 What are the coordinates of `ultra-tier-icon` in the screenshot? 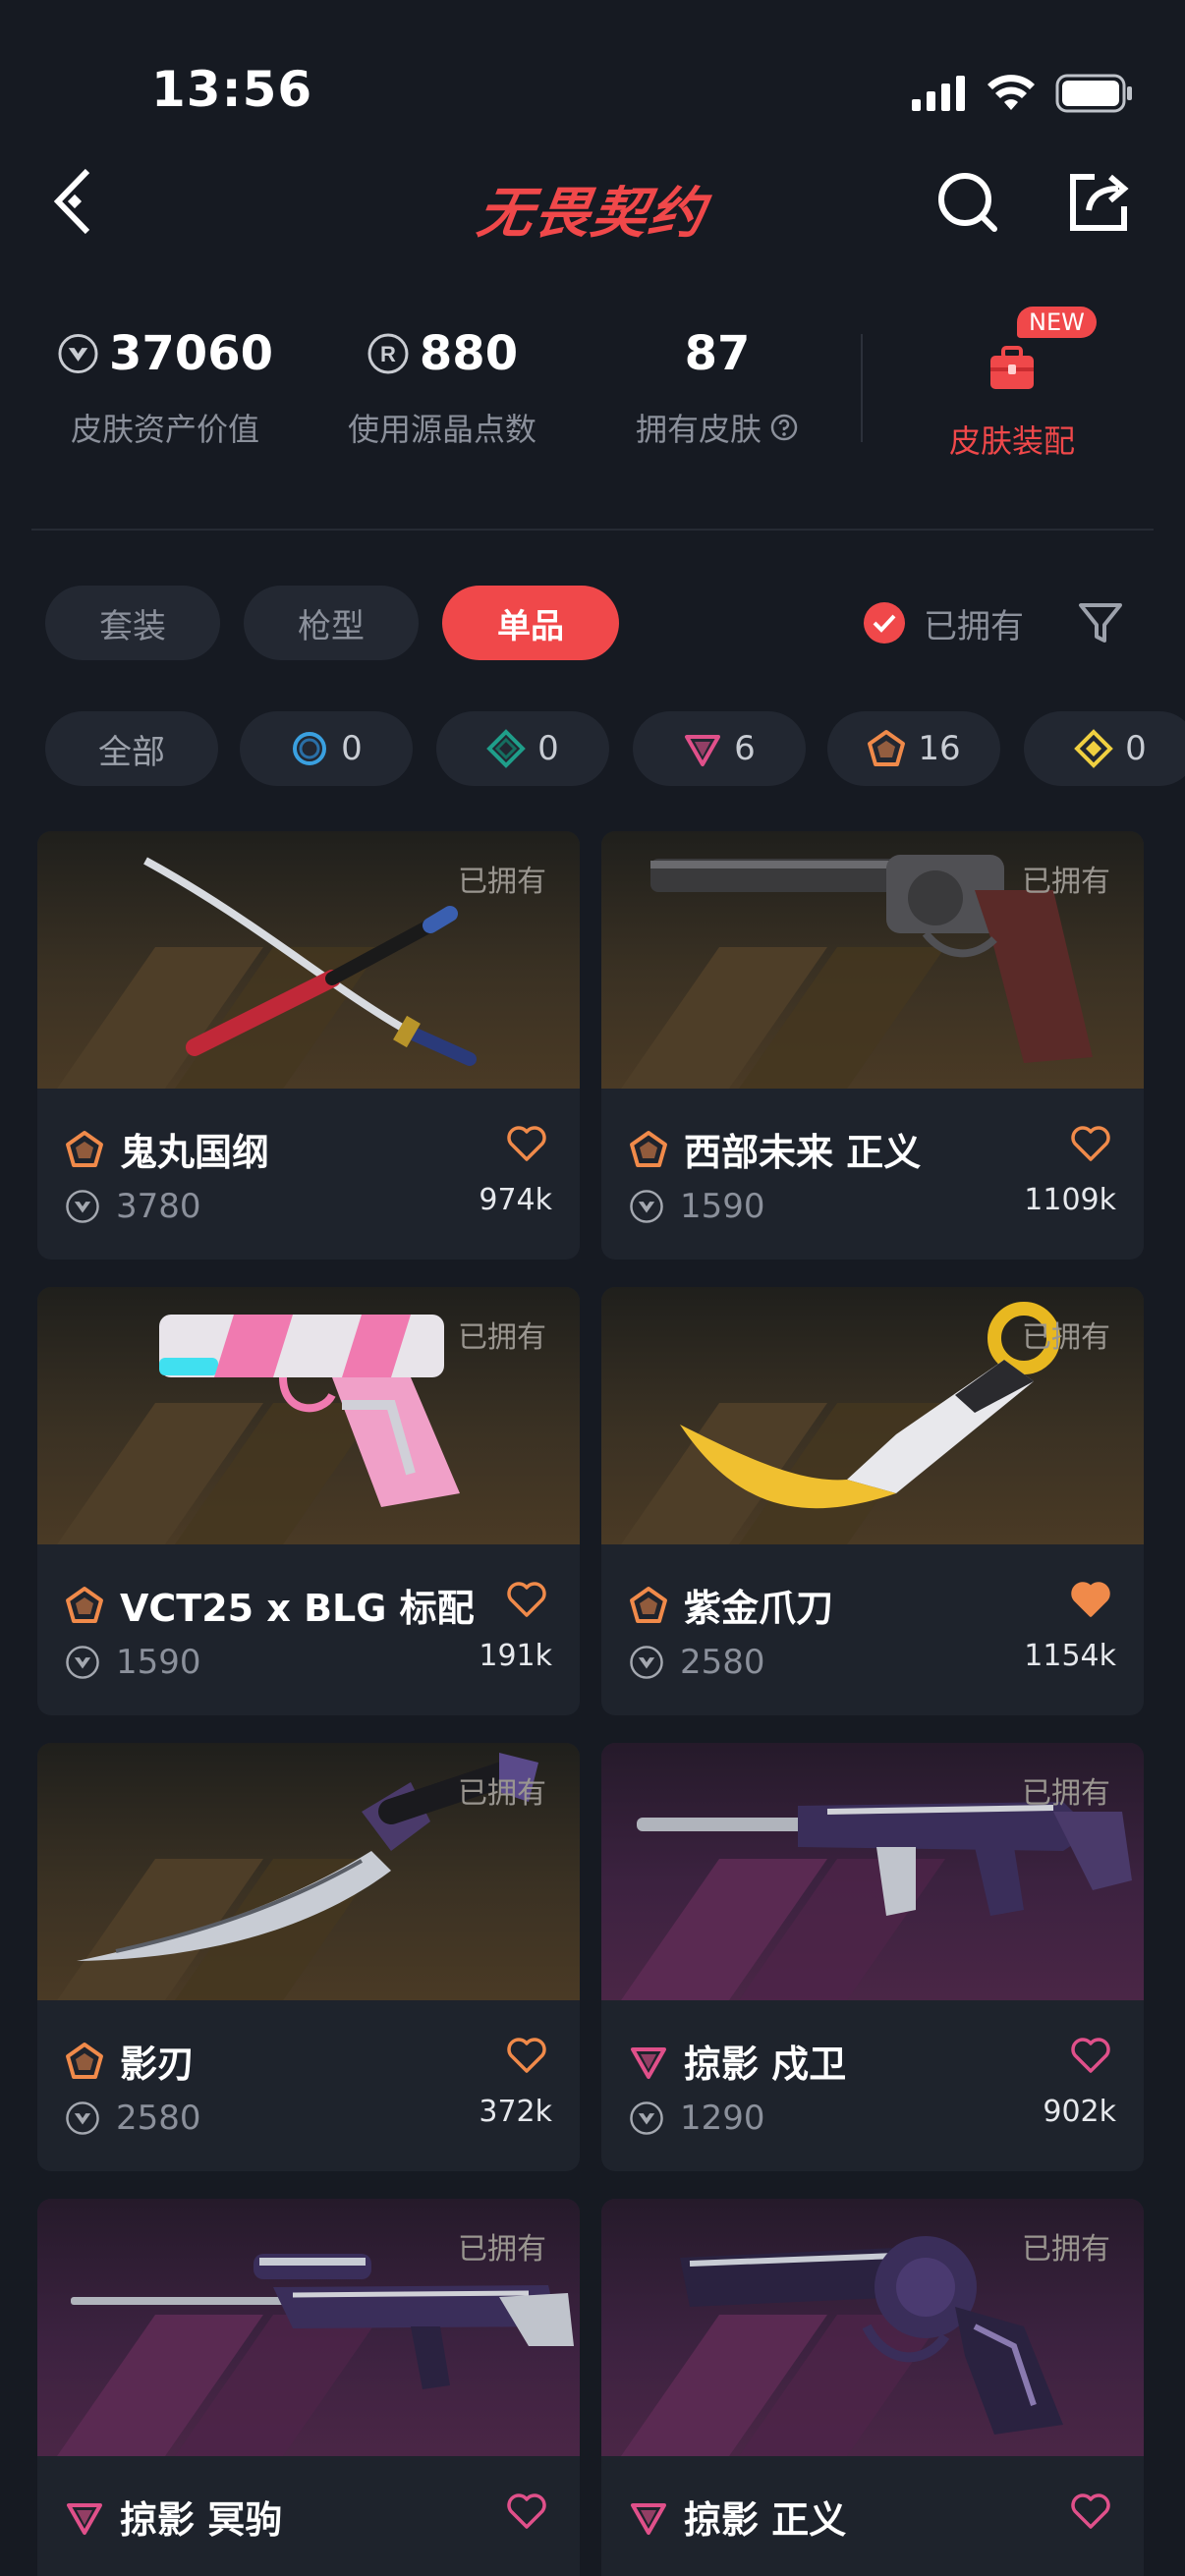 It's located at (1094, 748).